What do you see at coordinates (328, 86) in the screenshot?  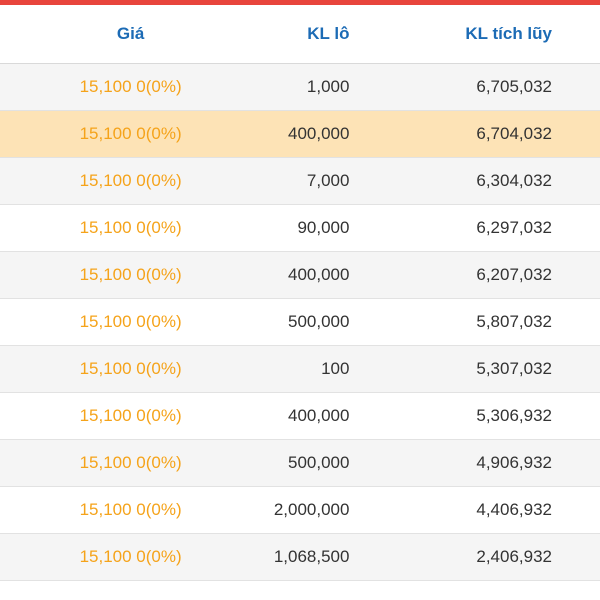 I see `cell-lot-volume: 1,000` at bounding box center [328, 86].